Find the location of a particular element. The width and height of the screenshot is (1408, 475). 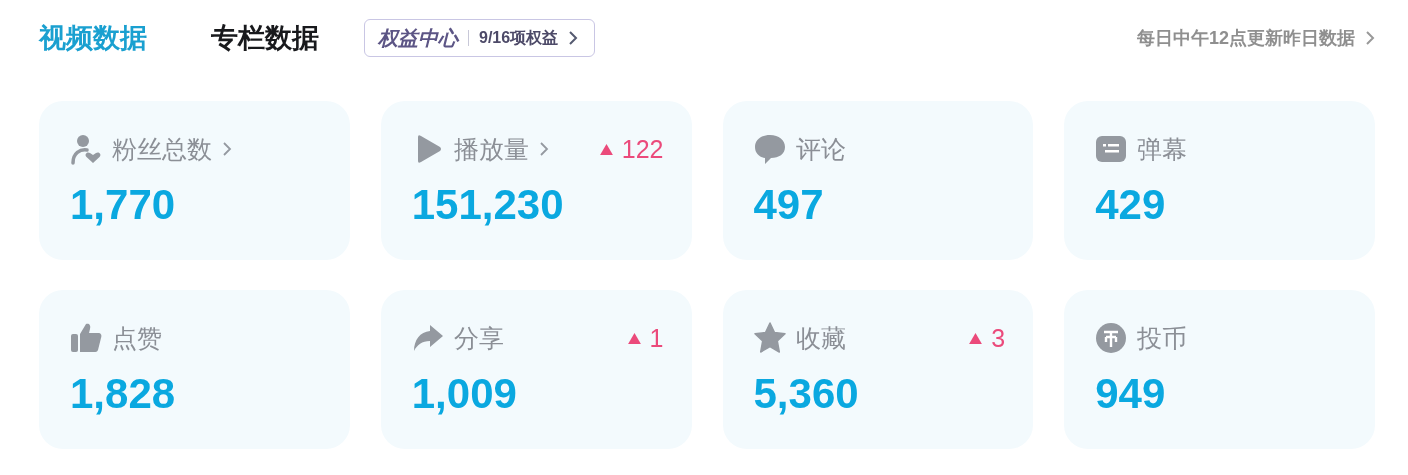

increase-count: 3 is located at coordinates (998, 338).